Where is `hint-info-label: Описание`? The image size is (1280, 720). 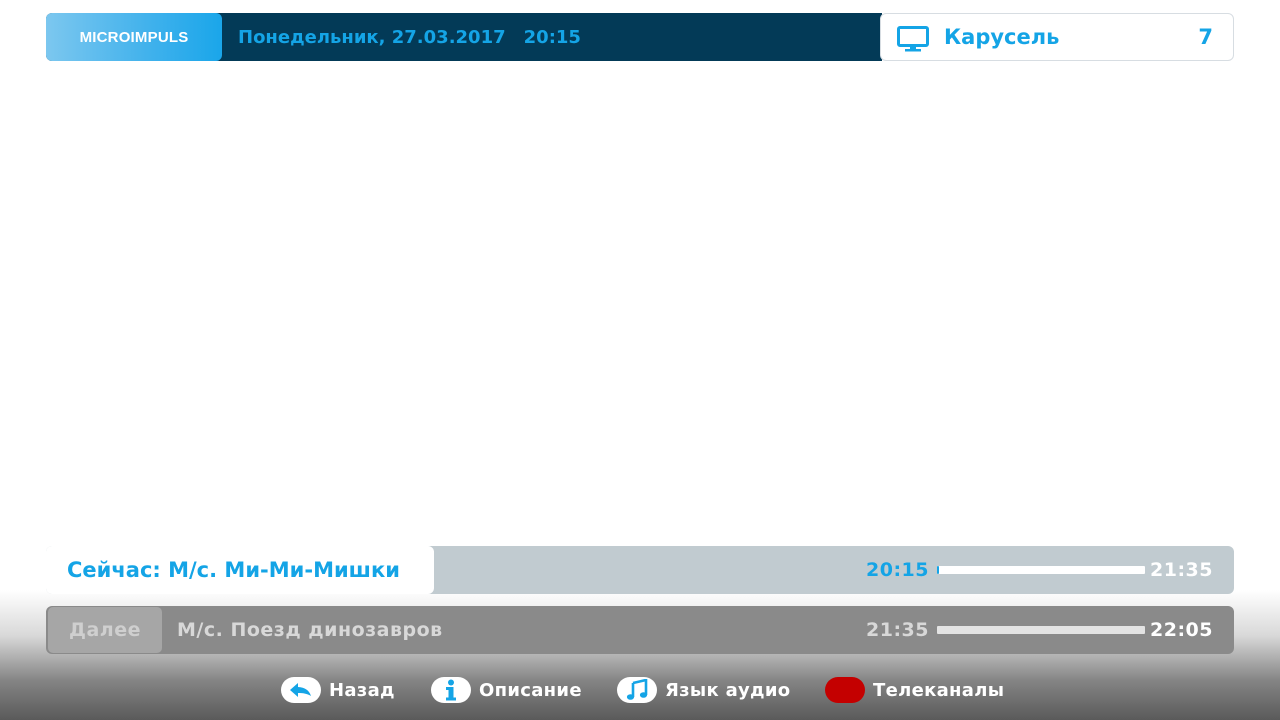
hint-info-label: Описание is located at coordinates (530, 690).